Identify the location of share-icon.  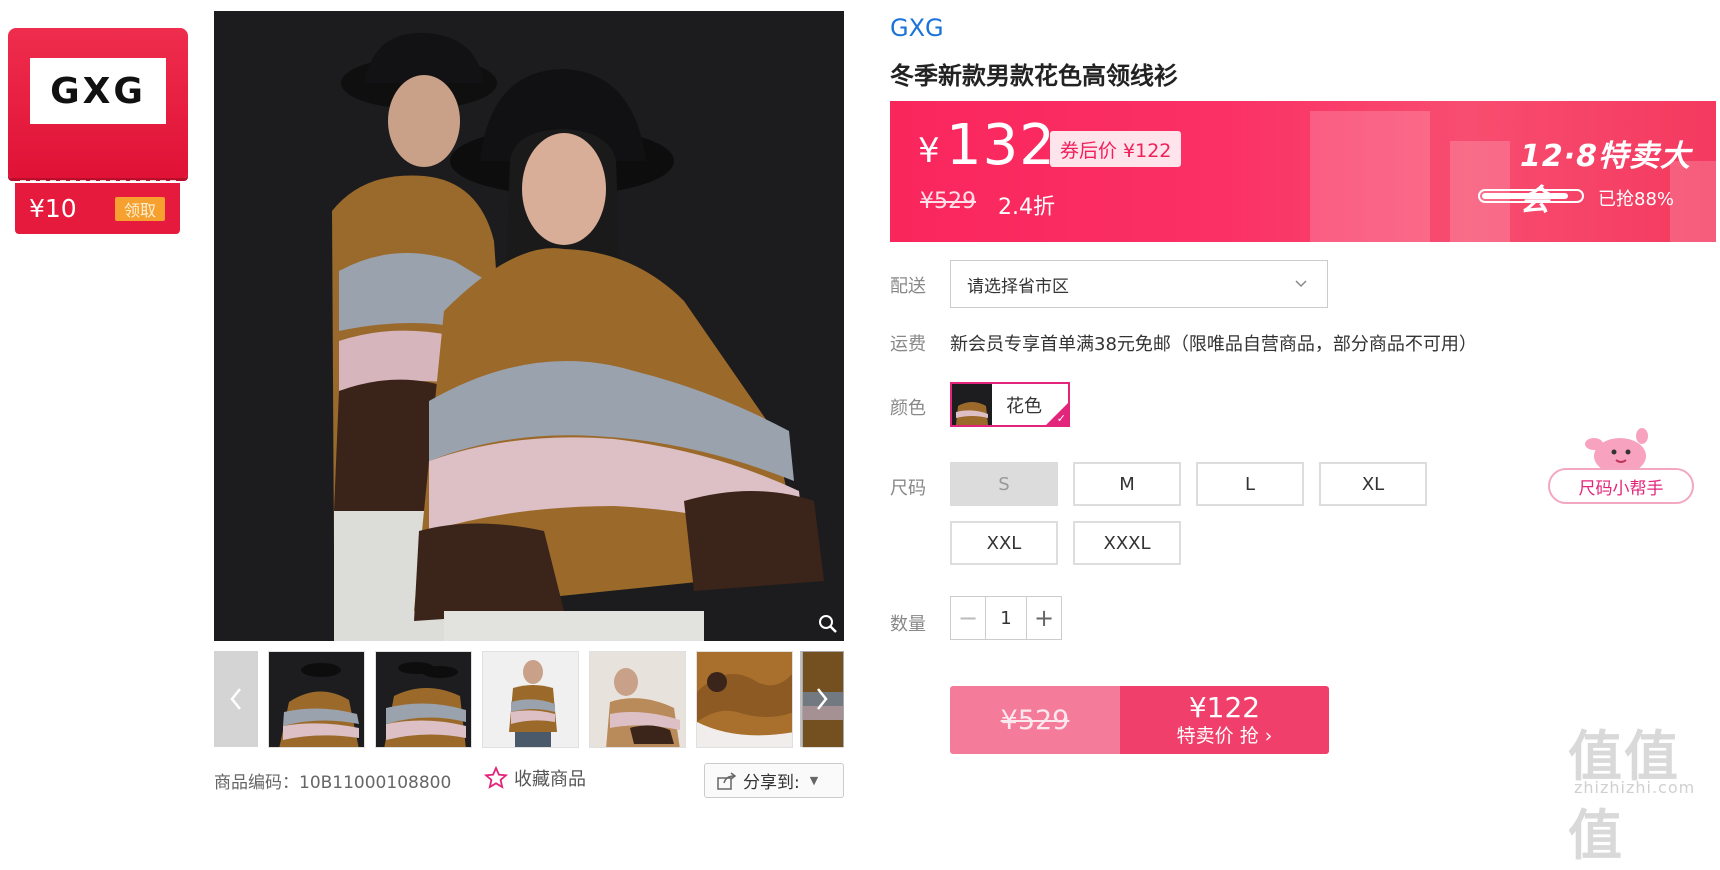
(727, 780).